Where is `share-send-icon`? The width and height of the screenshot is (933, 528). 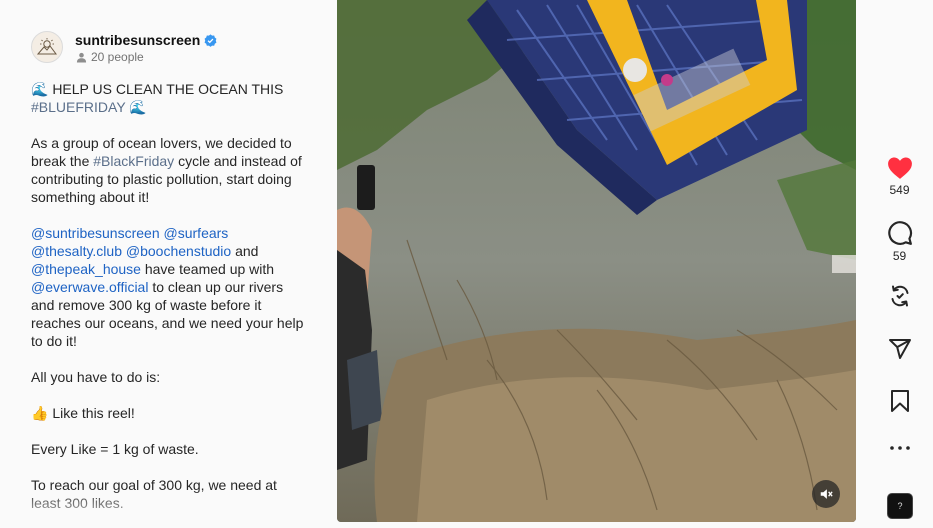
share-send-icon is located at coordinates (900, 349).